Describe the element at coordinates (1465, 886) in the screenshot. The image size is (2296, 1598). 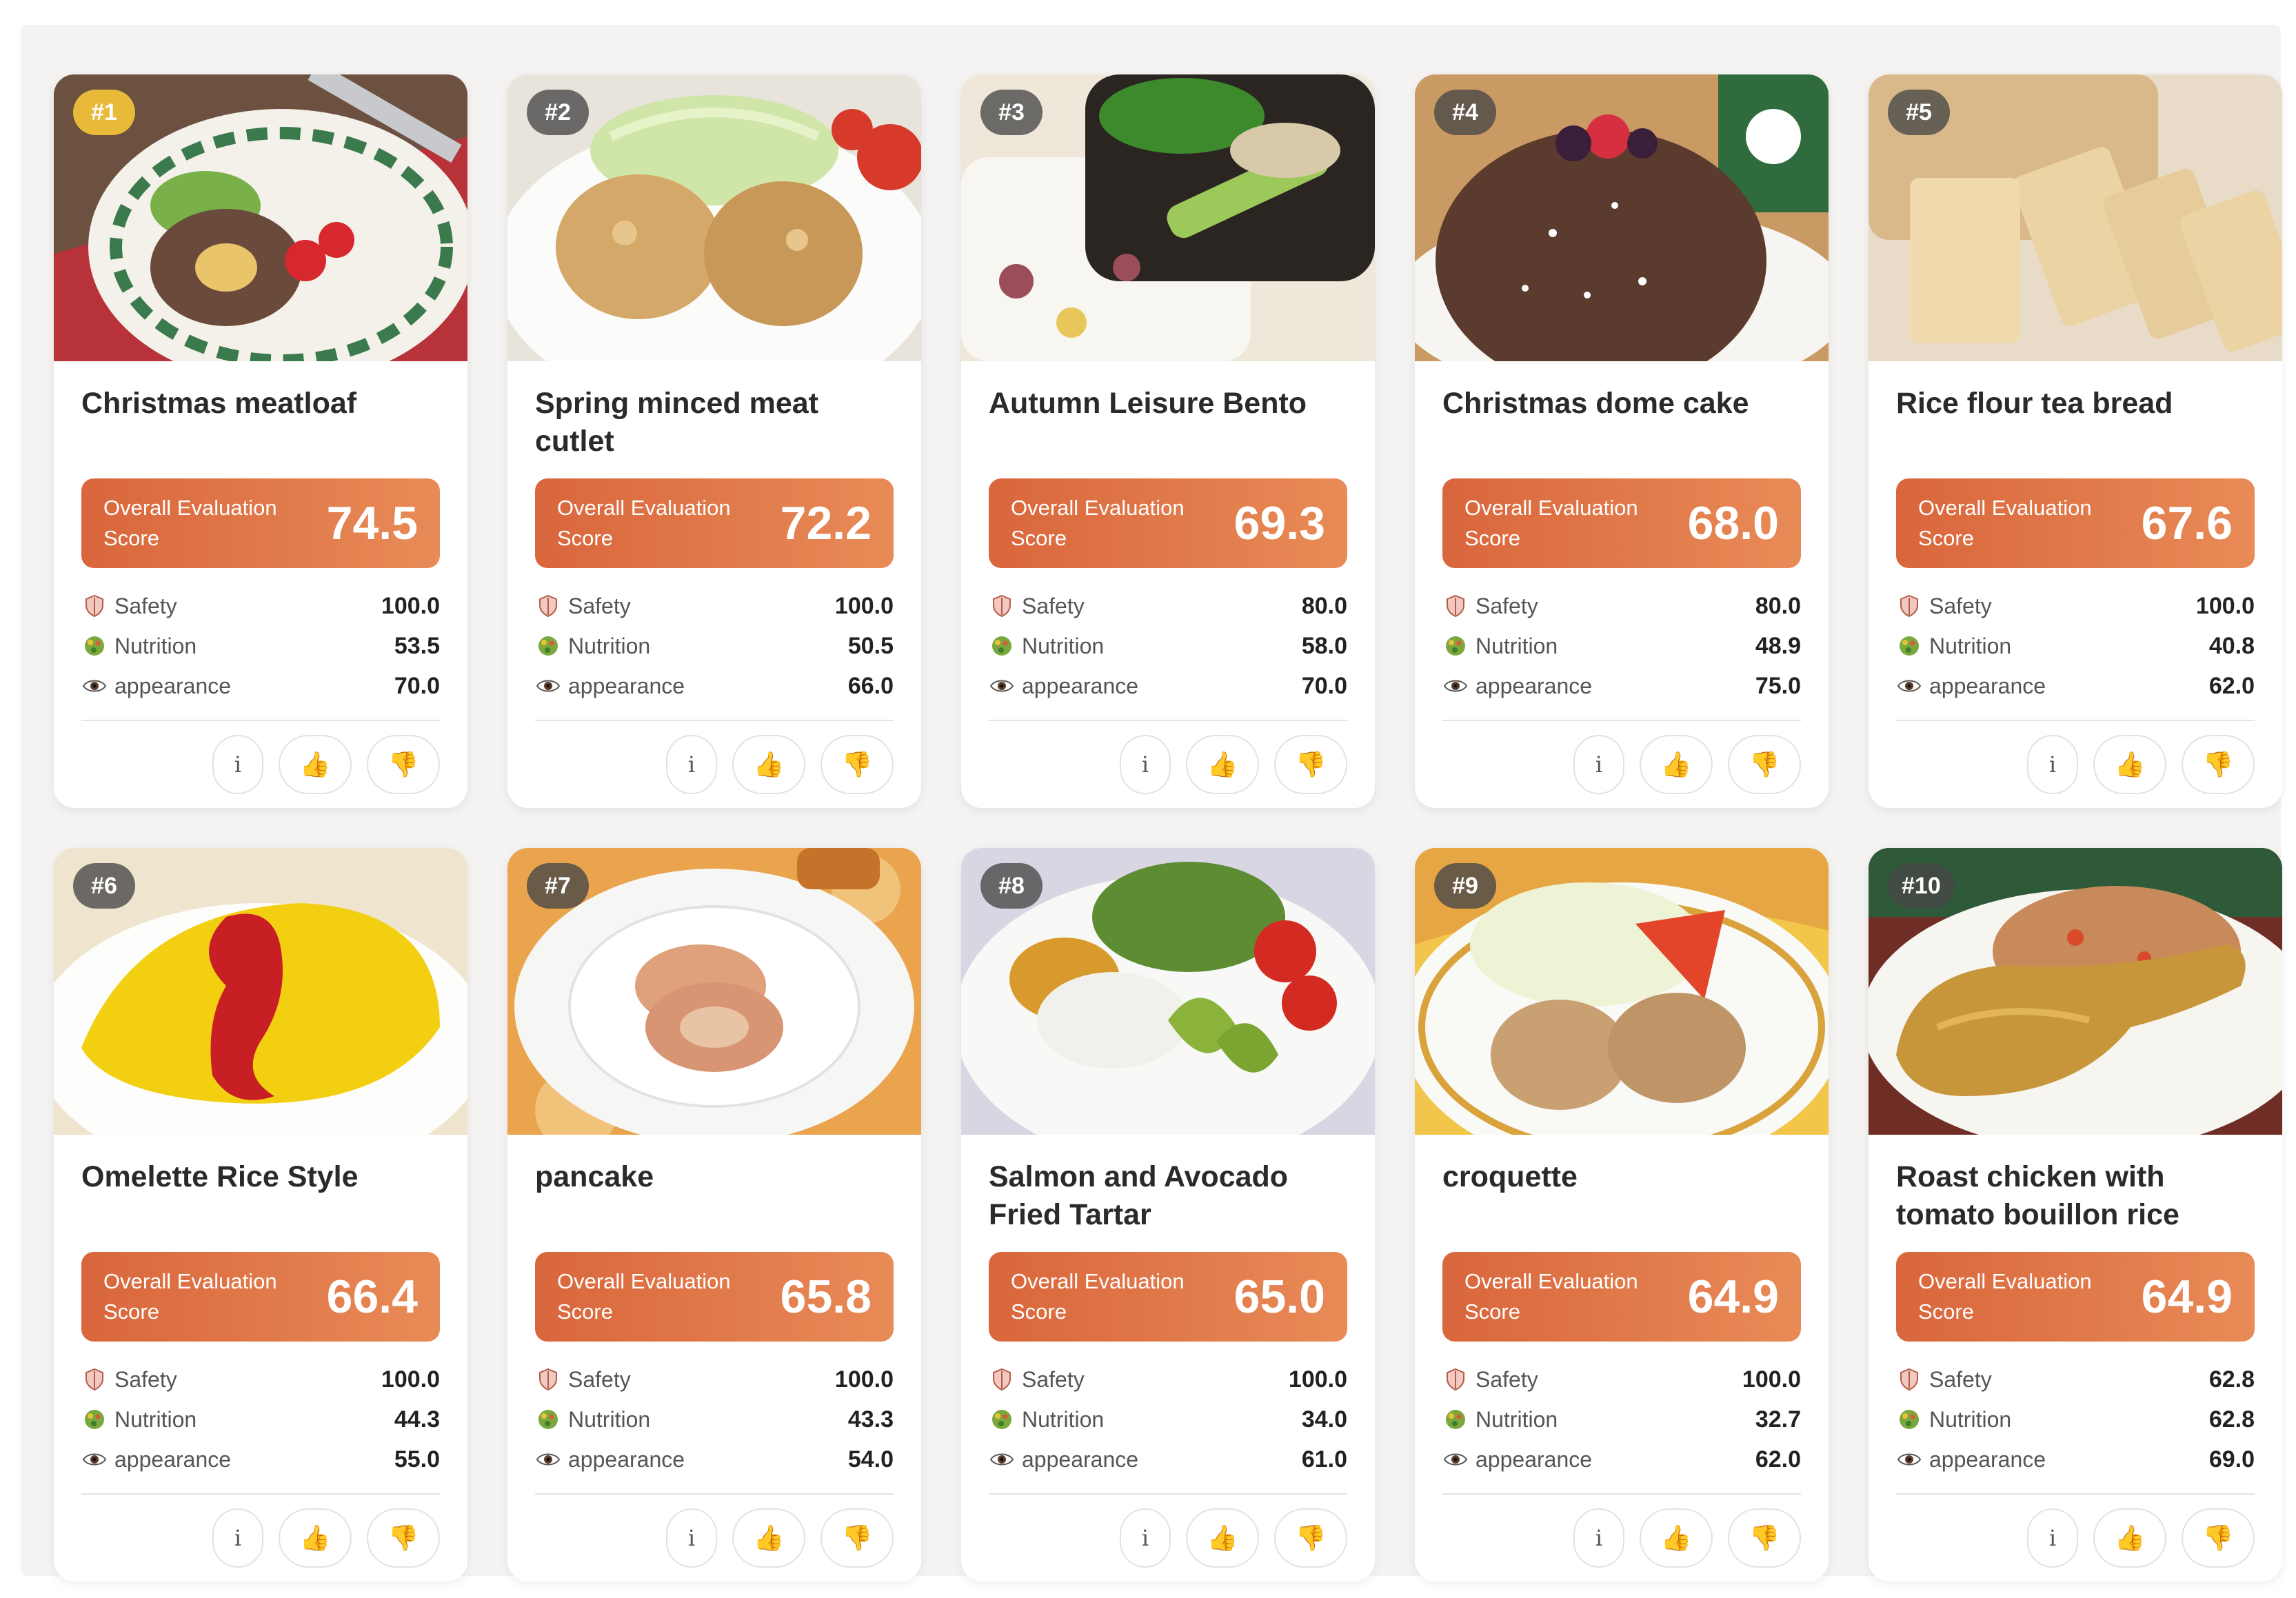
I see `rank-badge: #9` at that location.